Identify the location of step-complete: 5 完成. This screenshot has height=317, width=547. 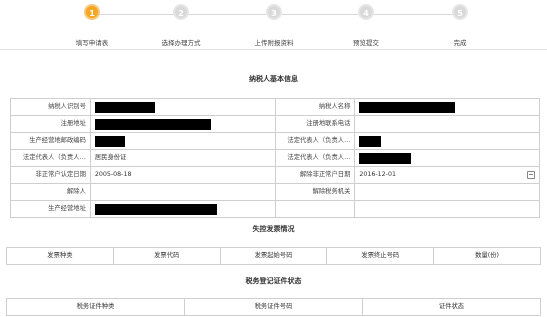
(460, 25).